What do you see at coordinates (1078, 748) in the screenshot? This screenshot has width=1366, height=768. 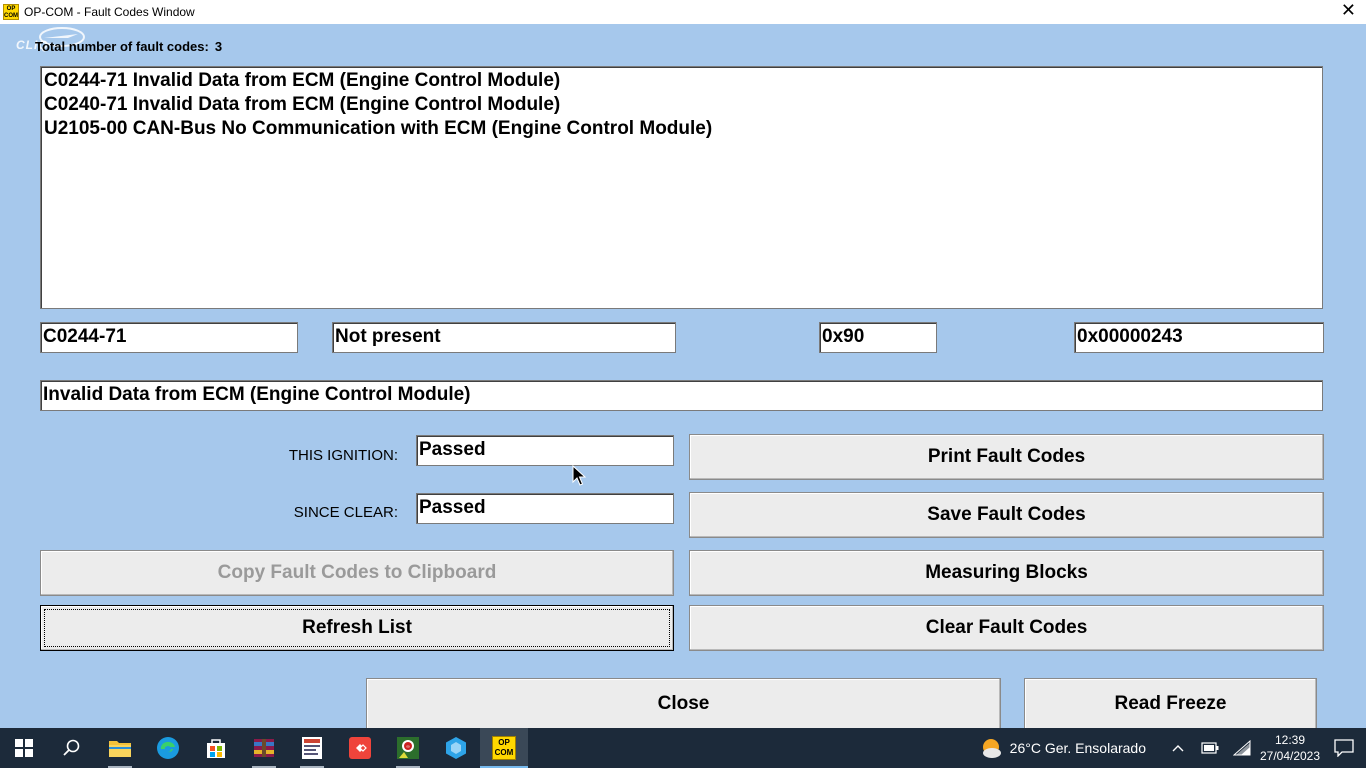 I see `weather-text: 26°C Ger. Ensolarado` at bounding box center [1078, 748].